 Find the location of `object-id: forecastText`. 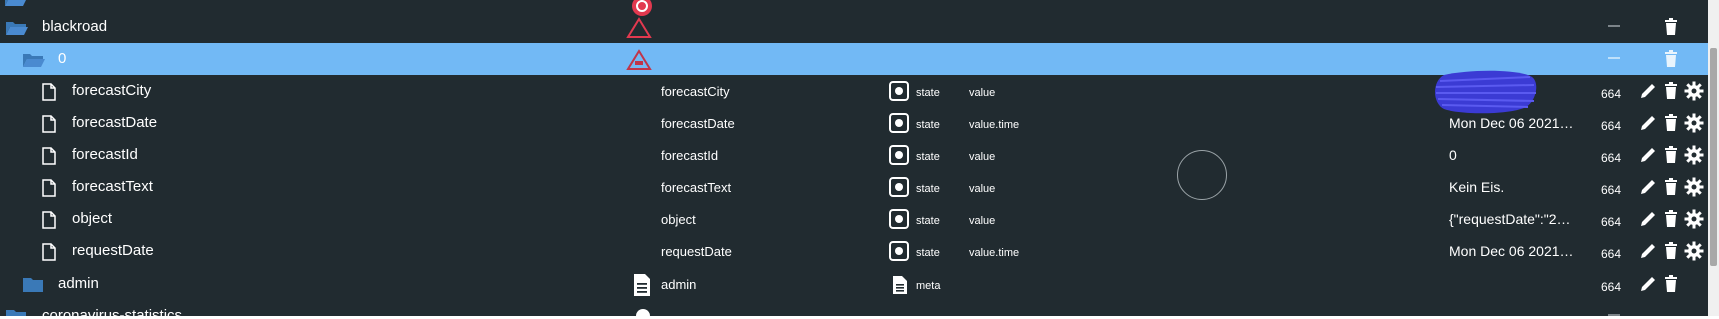

object-id: forecastText is located at coordinates (696, 187).